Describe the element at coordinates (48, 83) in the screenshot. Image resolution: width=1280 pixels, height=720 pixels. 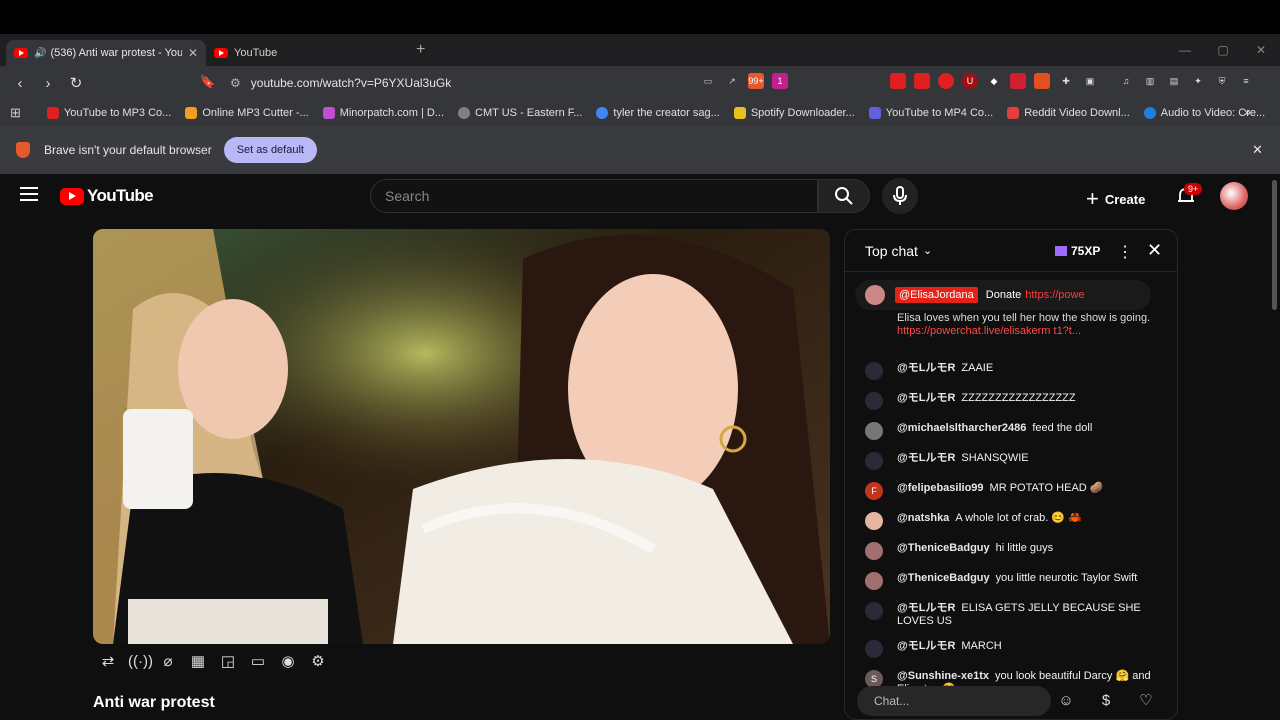
I see `forward-icon: ›` at that location.